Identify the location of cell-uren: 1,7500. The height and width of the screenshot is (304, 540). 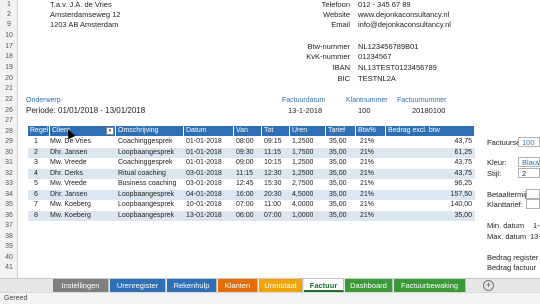
(302, 153).